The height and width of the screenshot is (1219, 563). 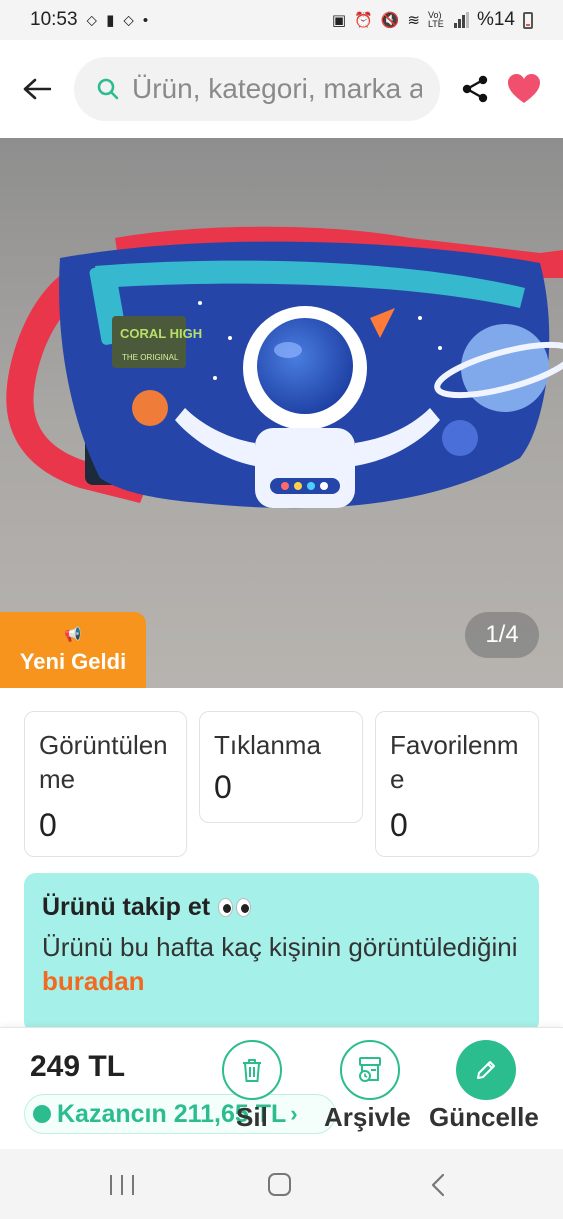 What do you see at coordinates (294, 1113) in the screenshot?
I see `chevron-right-icon: ›` at bounding box center [294, 1113].